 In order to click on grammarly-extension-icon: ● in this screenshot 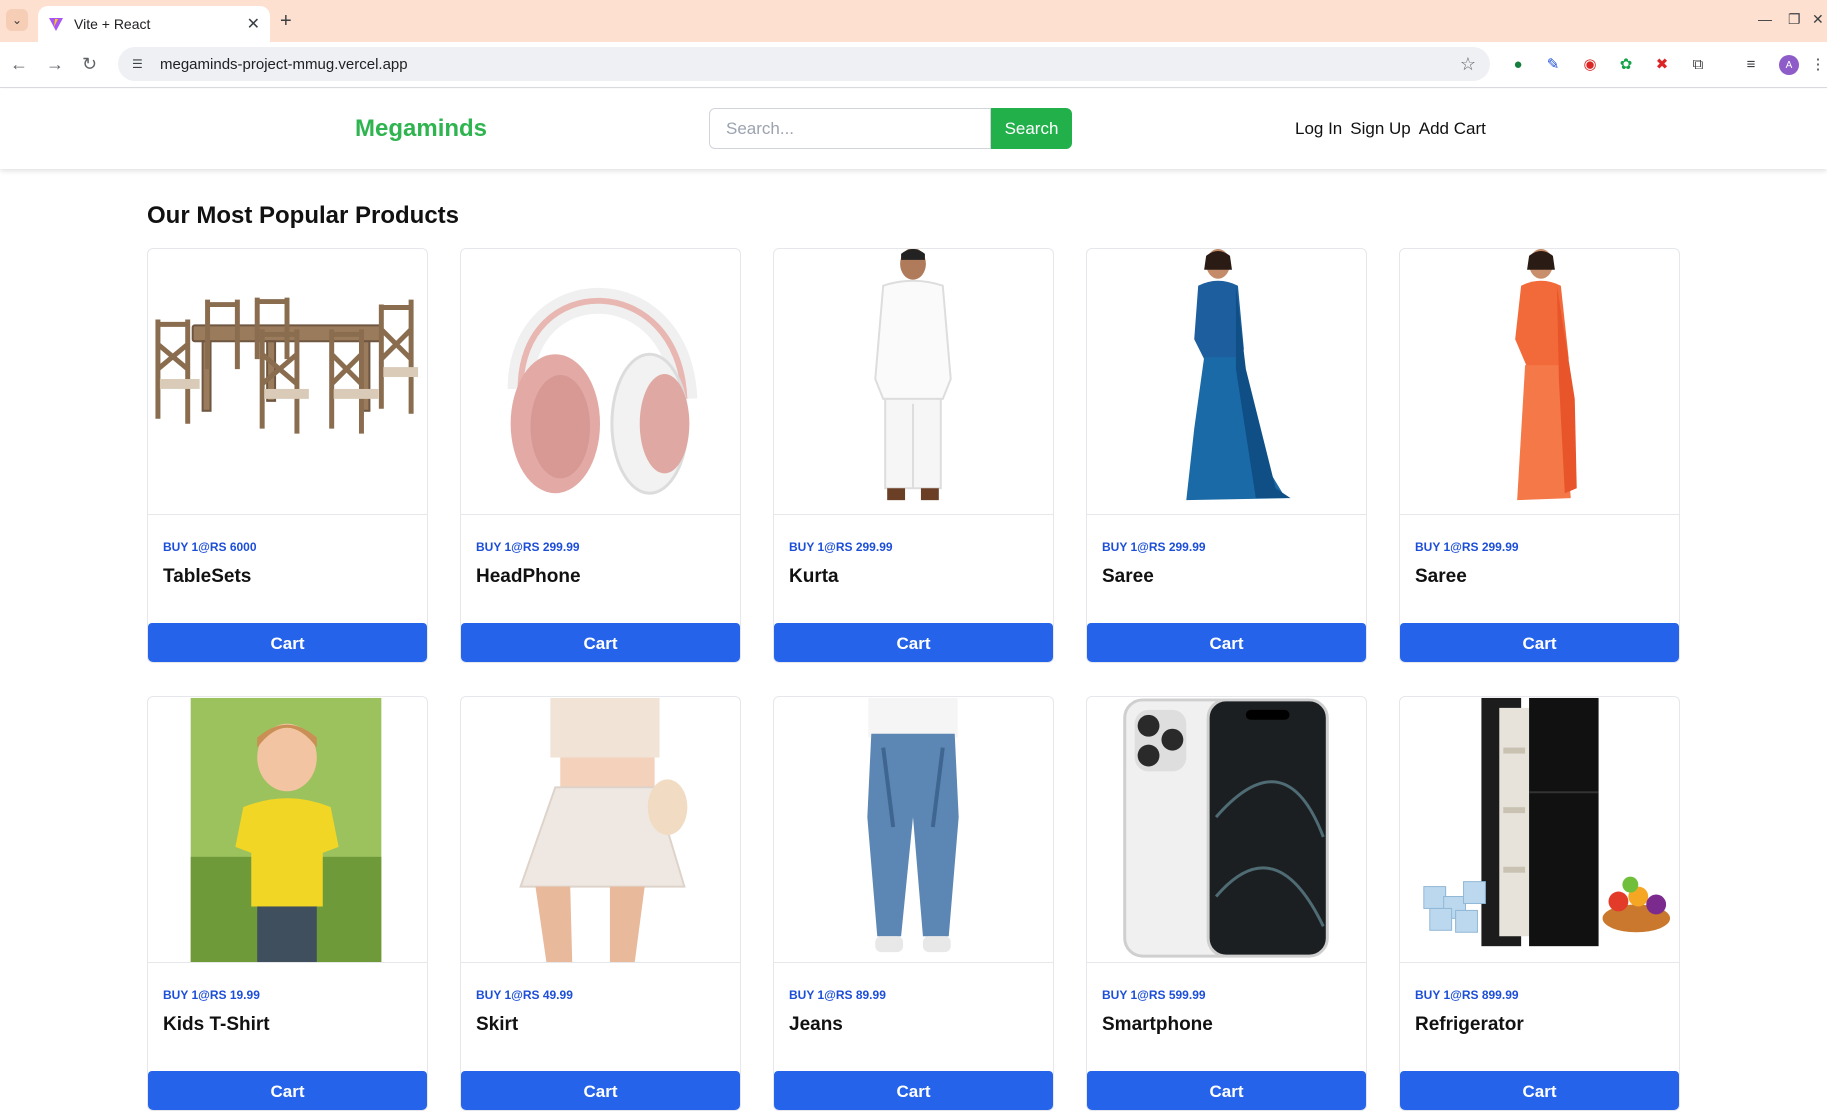, I will do `click(1518, 64)`.